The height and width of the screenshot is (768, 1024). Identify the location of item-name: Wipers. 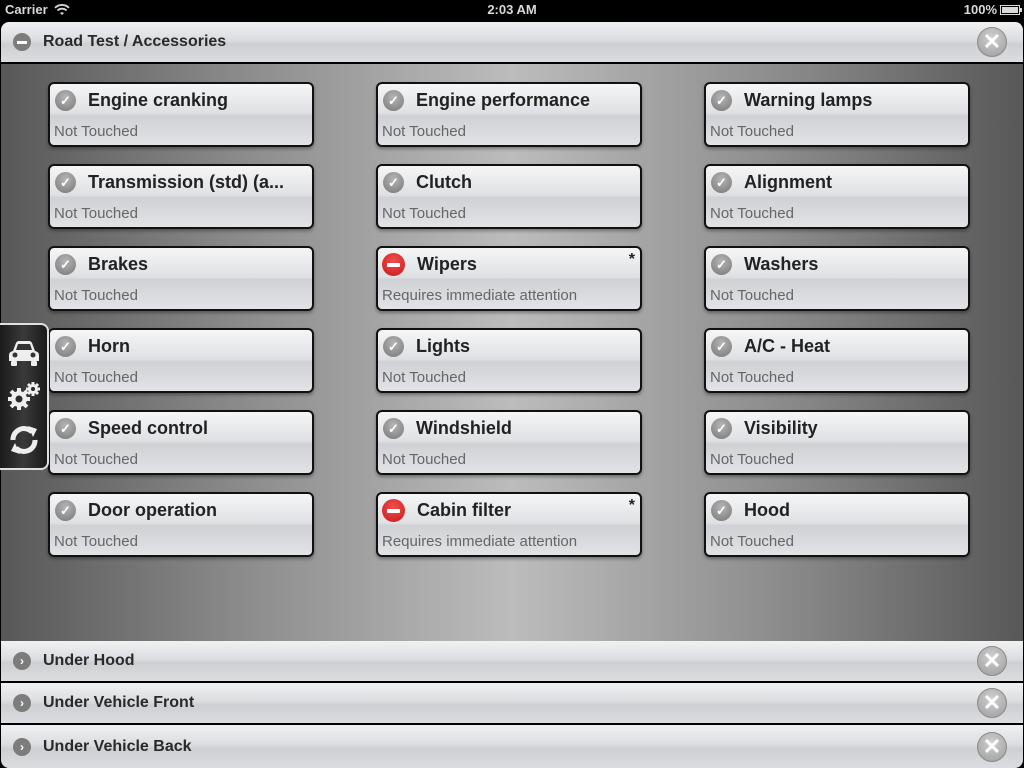
(447, 264).